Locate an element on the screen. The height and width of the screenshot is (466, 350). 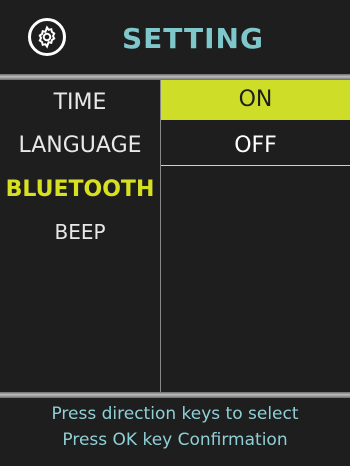
option-on-label: ON is located at coordinates (255, 99).